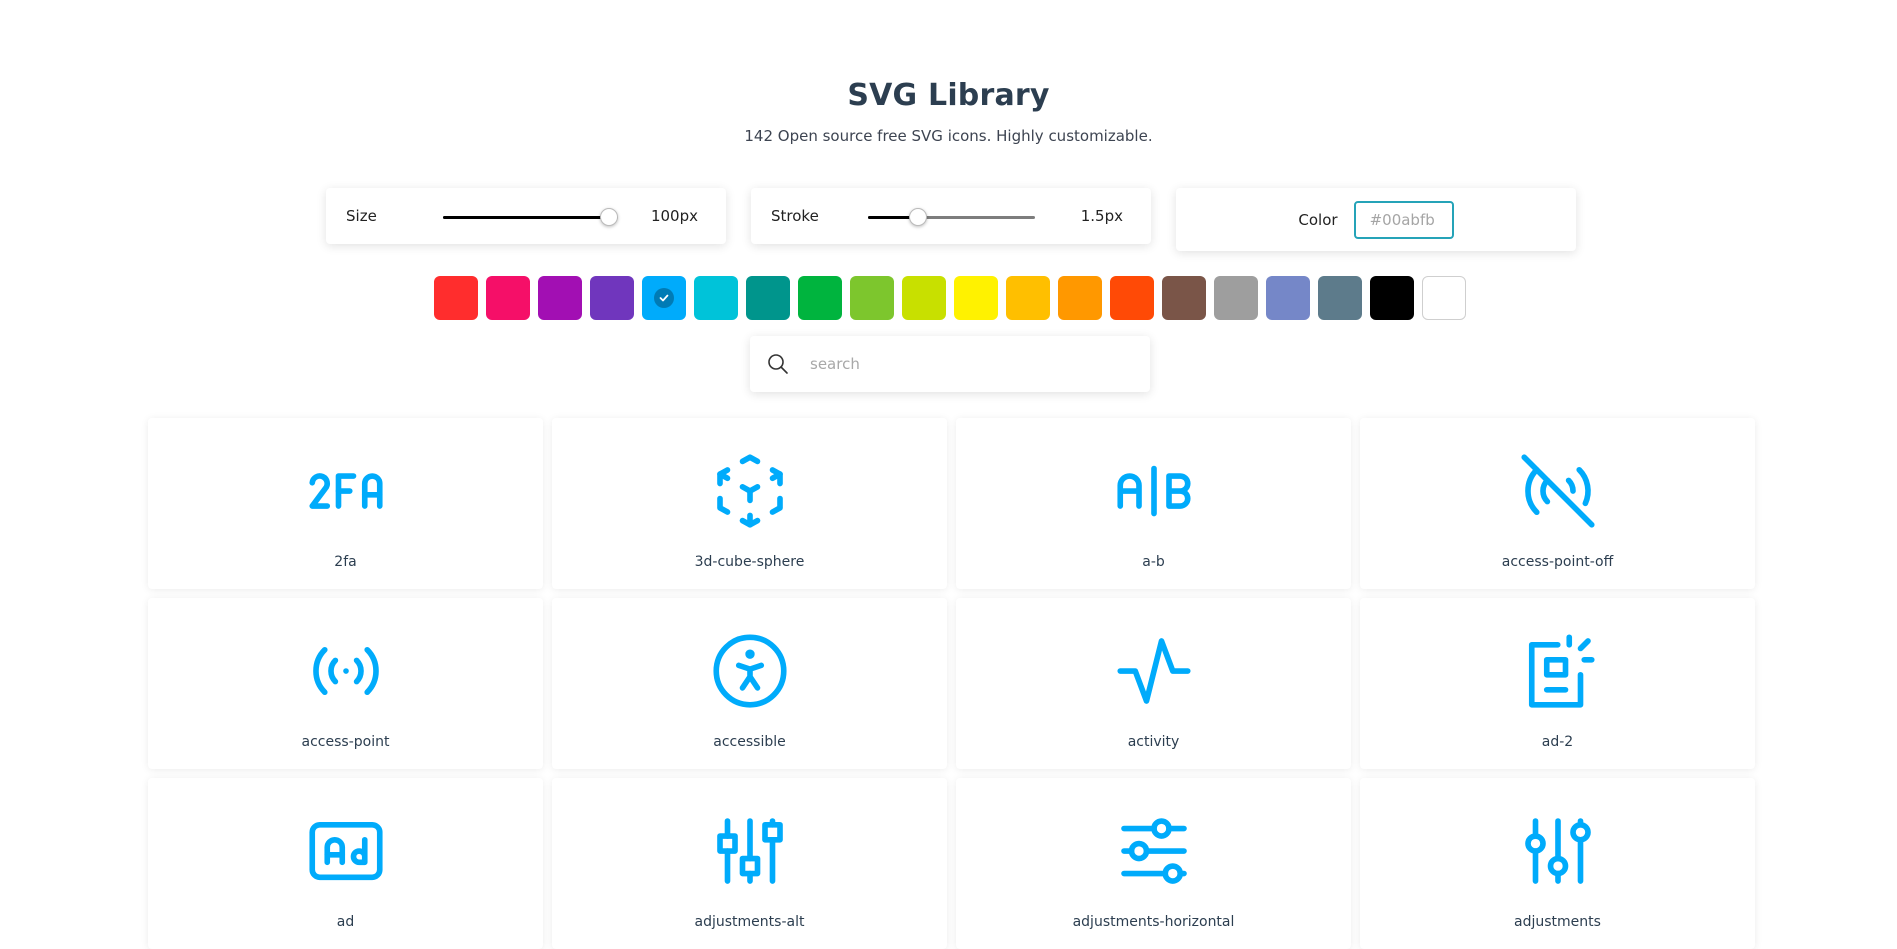 Image resolution: width=1897 pixels, height=949 pixels. I want to click on controls-bar: Size 100px Stroke 1.5px Color, so click(951, 219).